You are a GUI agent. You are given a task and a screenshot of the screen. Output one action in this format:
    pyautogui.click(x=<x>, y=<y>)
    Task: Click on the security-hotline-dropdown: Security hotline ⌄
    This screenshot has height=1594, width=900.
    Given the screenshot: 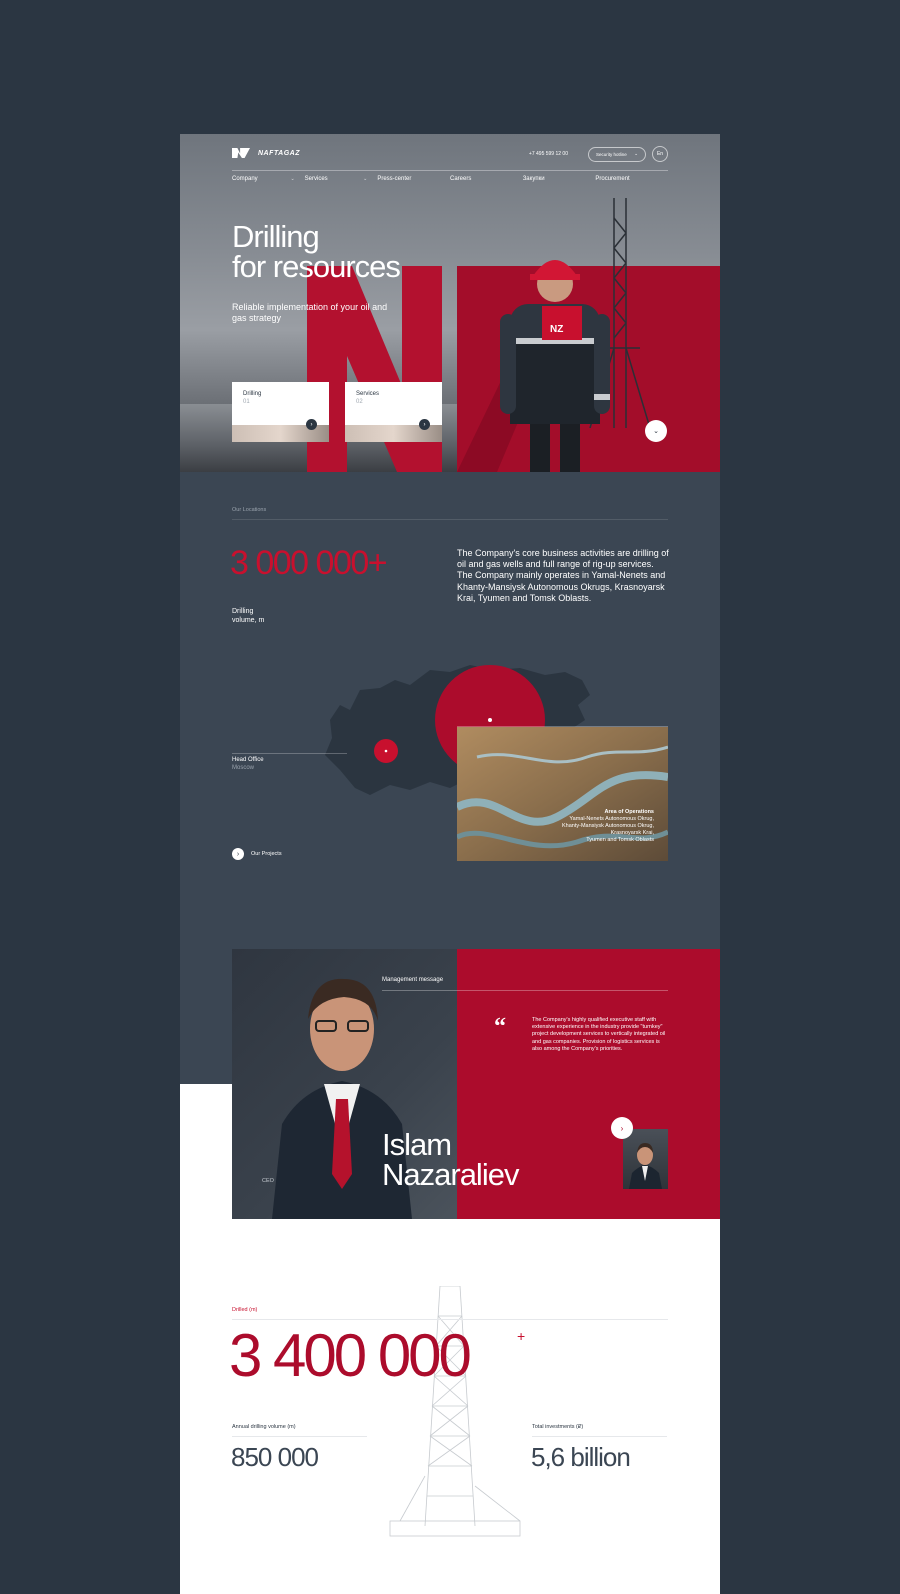 What is the action you would take?
    pyautogui.click(x=617, y=154)
    